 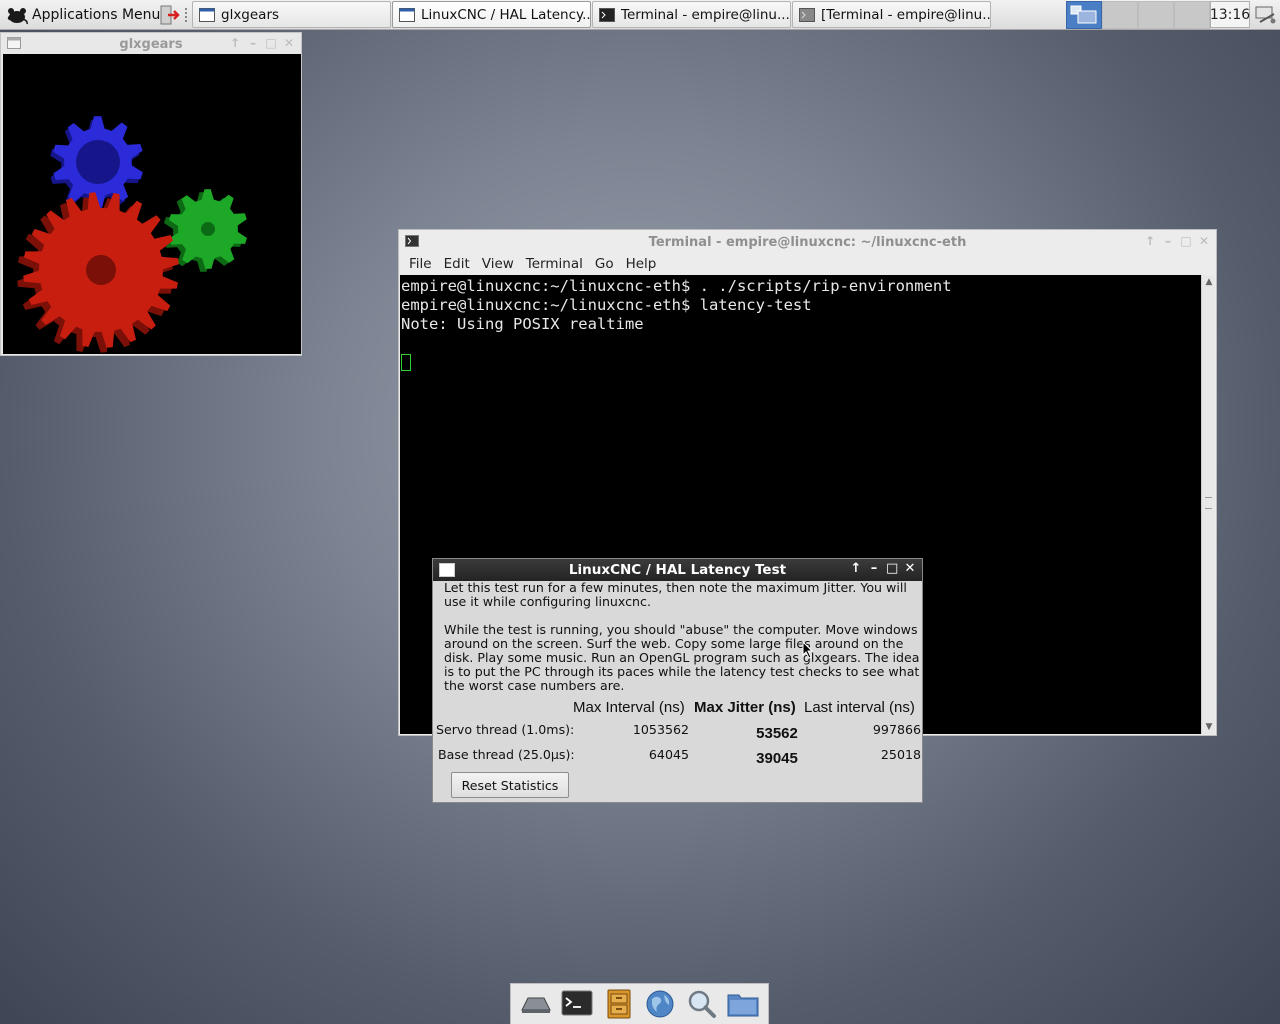 What do you see at coordinates (510, 785) in the screenshot?
I see `reset-statistics-button: Reset Statistics` at bounding box center [510, 785].